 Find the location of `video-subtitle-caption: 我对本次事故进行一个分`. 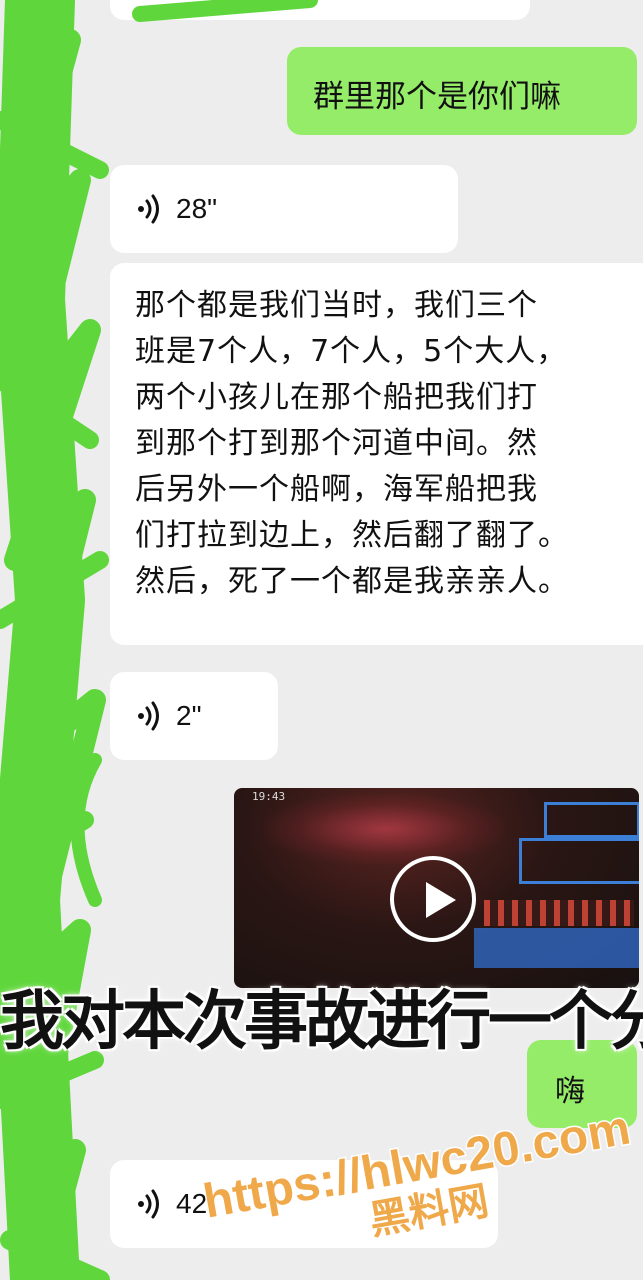

video-subtitle-caption: 我对本次事故进行一个分 is located at coordinates (321, 1022).